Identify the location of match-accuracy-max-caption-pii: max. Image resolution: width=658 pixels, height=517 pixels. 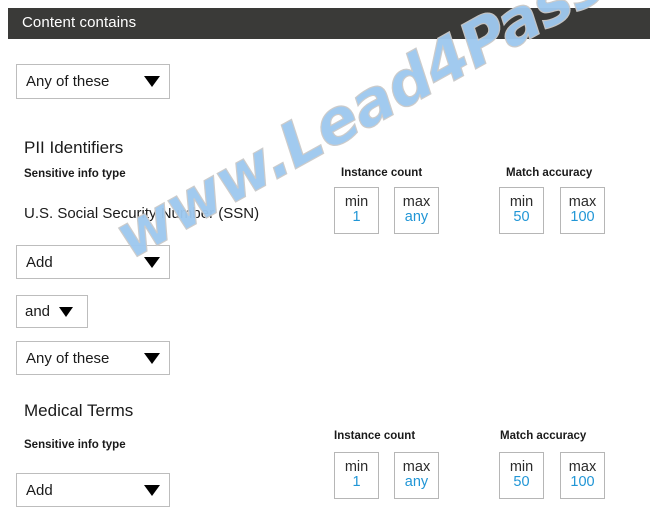
(582, 201).